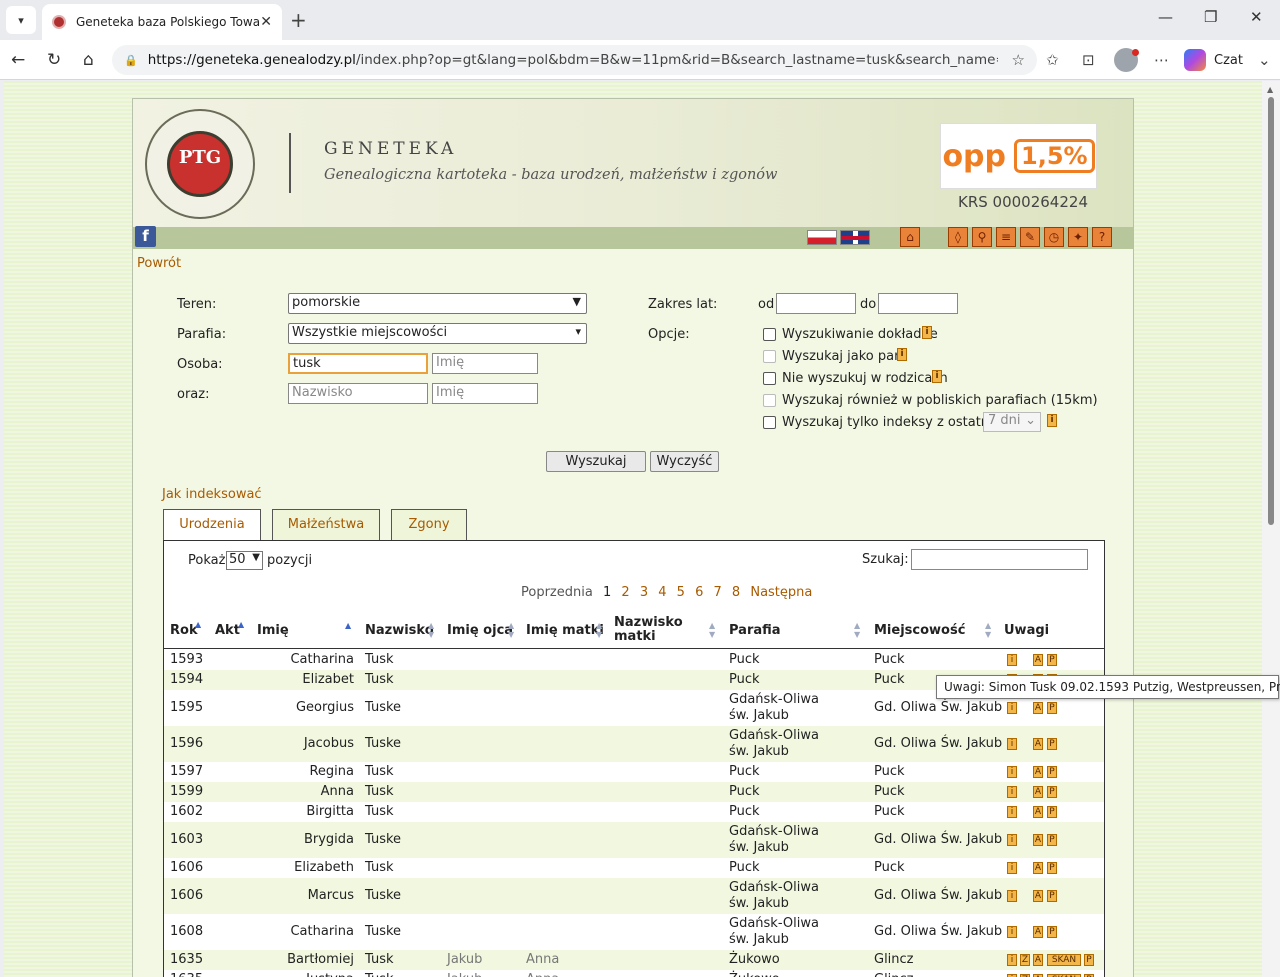 Image resolution: width=1280 pixels, height=977 pixels. I want to click on pager-page: 4, so click(662, 592).